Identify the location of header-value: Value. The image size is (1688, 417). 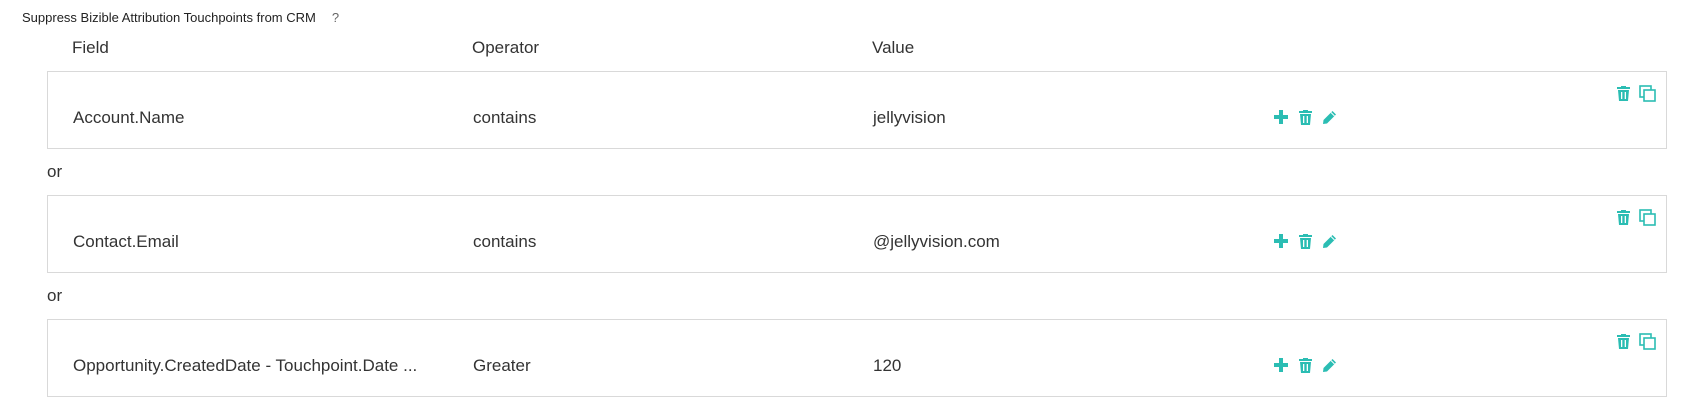
(893, 47).